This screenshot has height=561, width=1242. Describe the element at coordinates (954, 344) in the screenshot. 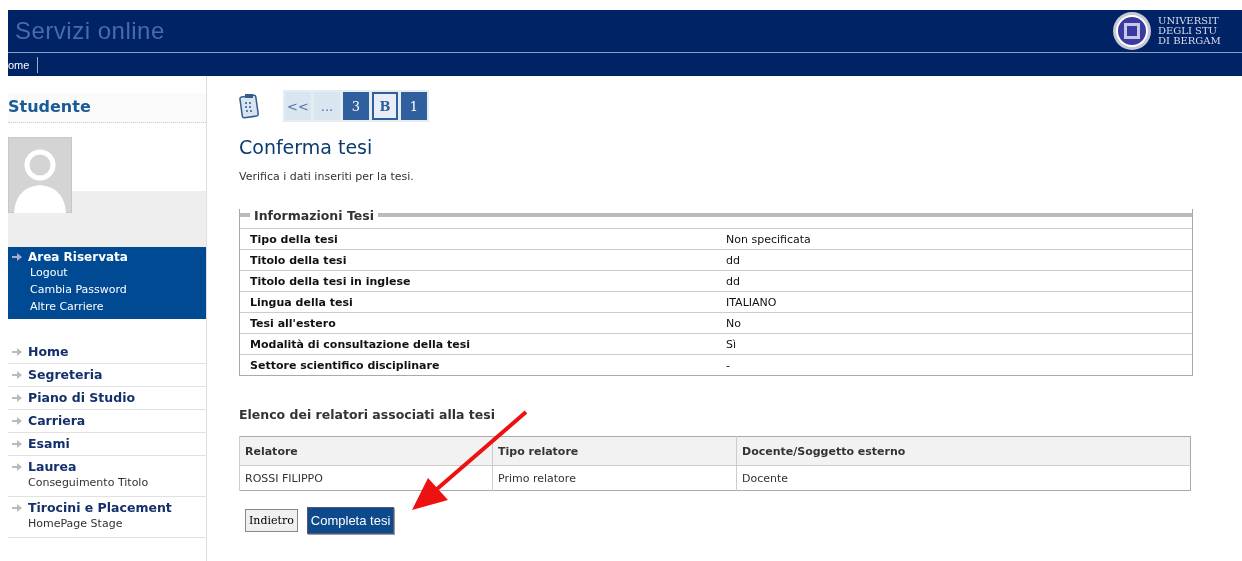

I see `field-value: Sì` at that location.